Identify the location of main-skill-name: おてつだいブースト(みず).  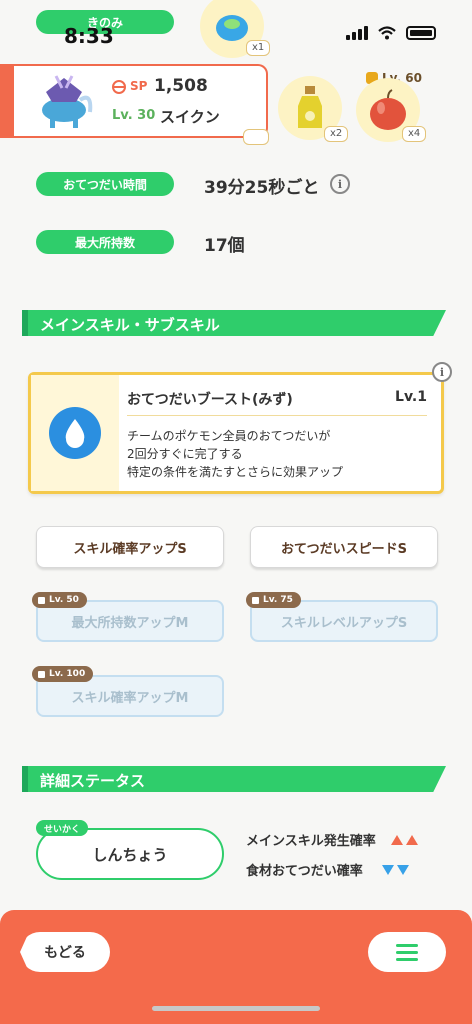
(210, 400).